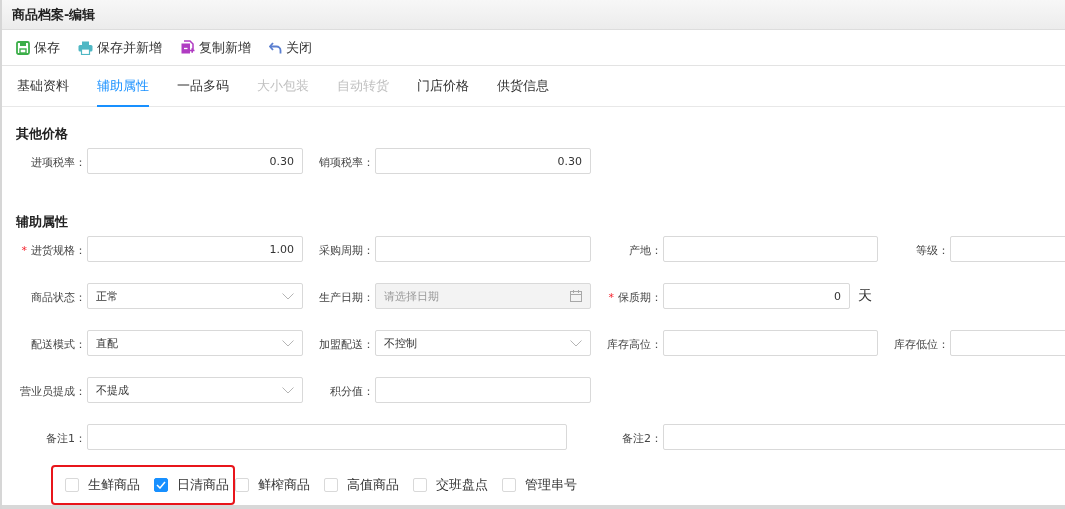 The height and width of the screenshot is (509, 1065). What do you see at coordinates (203, 485) in the screenshot?
I see `checkbox-label: 日清商品` at bounding box center [203, 485].